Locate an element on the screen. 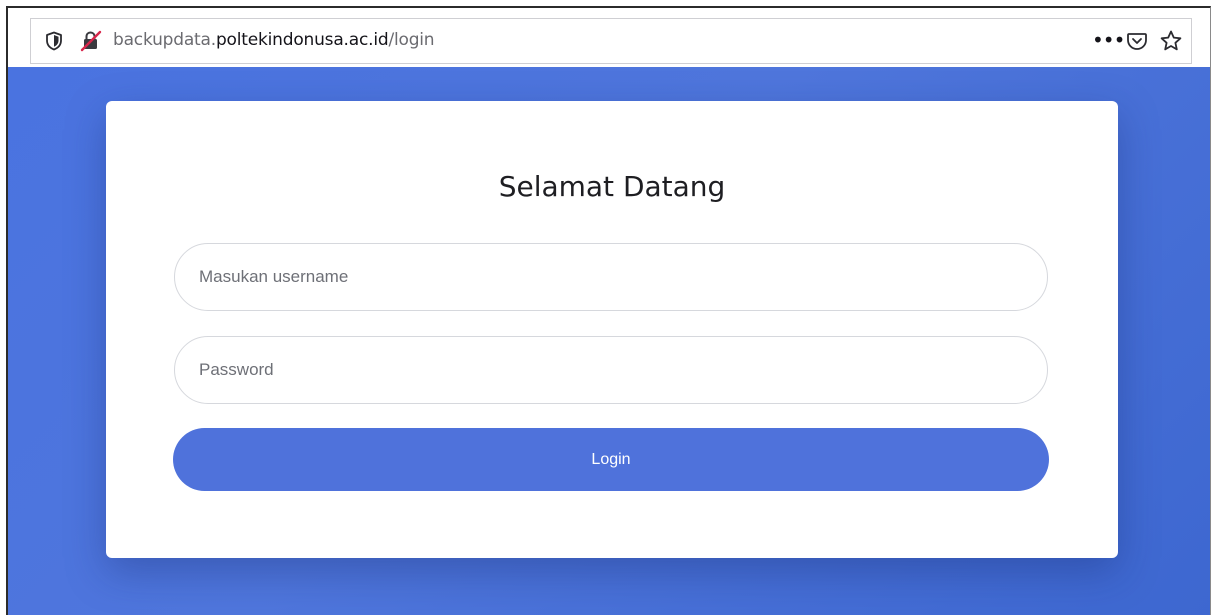 The image size is (1213, 615). password-input is located at coordinates (611, 370).